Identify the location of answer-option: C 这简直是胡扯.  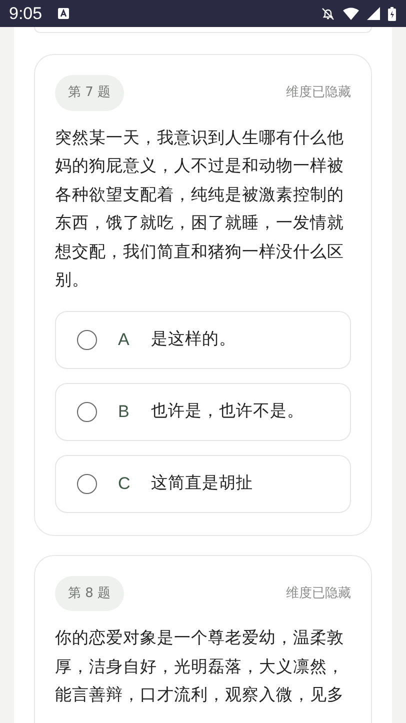
(203, 483).